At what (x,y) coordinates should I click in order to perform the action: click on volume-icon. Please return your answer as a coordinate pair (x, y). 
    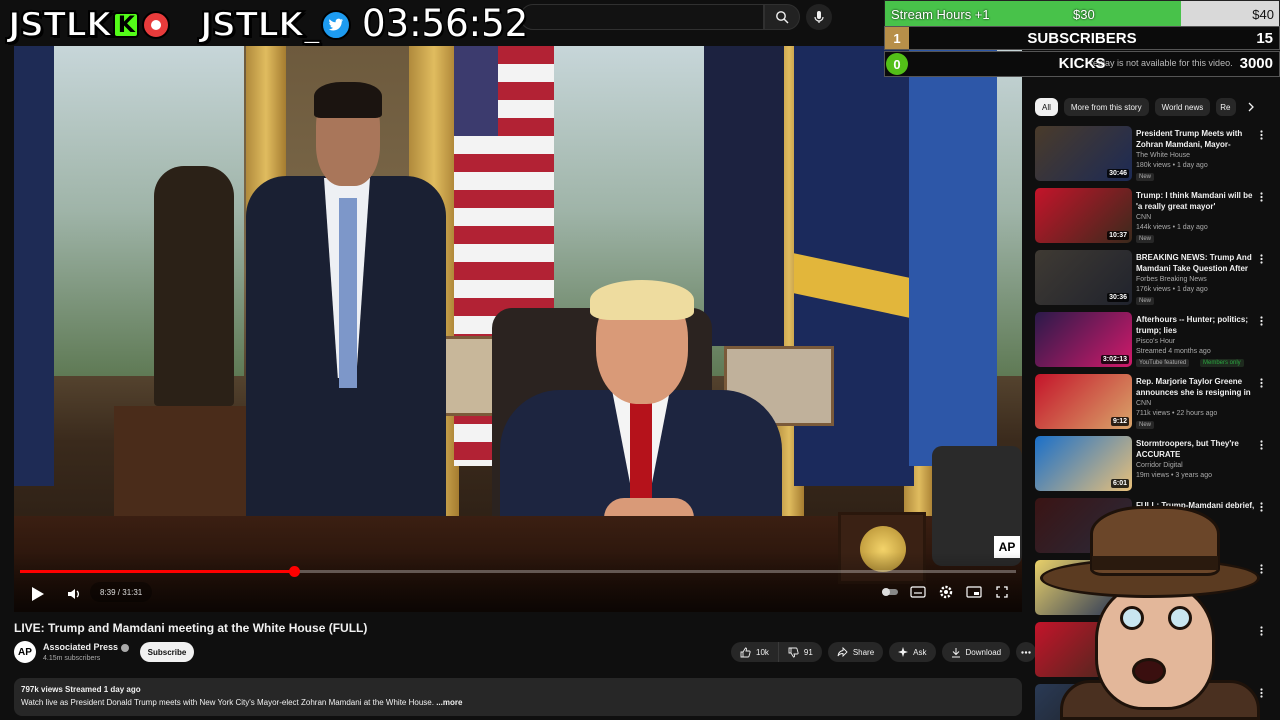
    Looking at the image, I should click on (73, 594).